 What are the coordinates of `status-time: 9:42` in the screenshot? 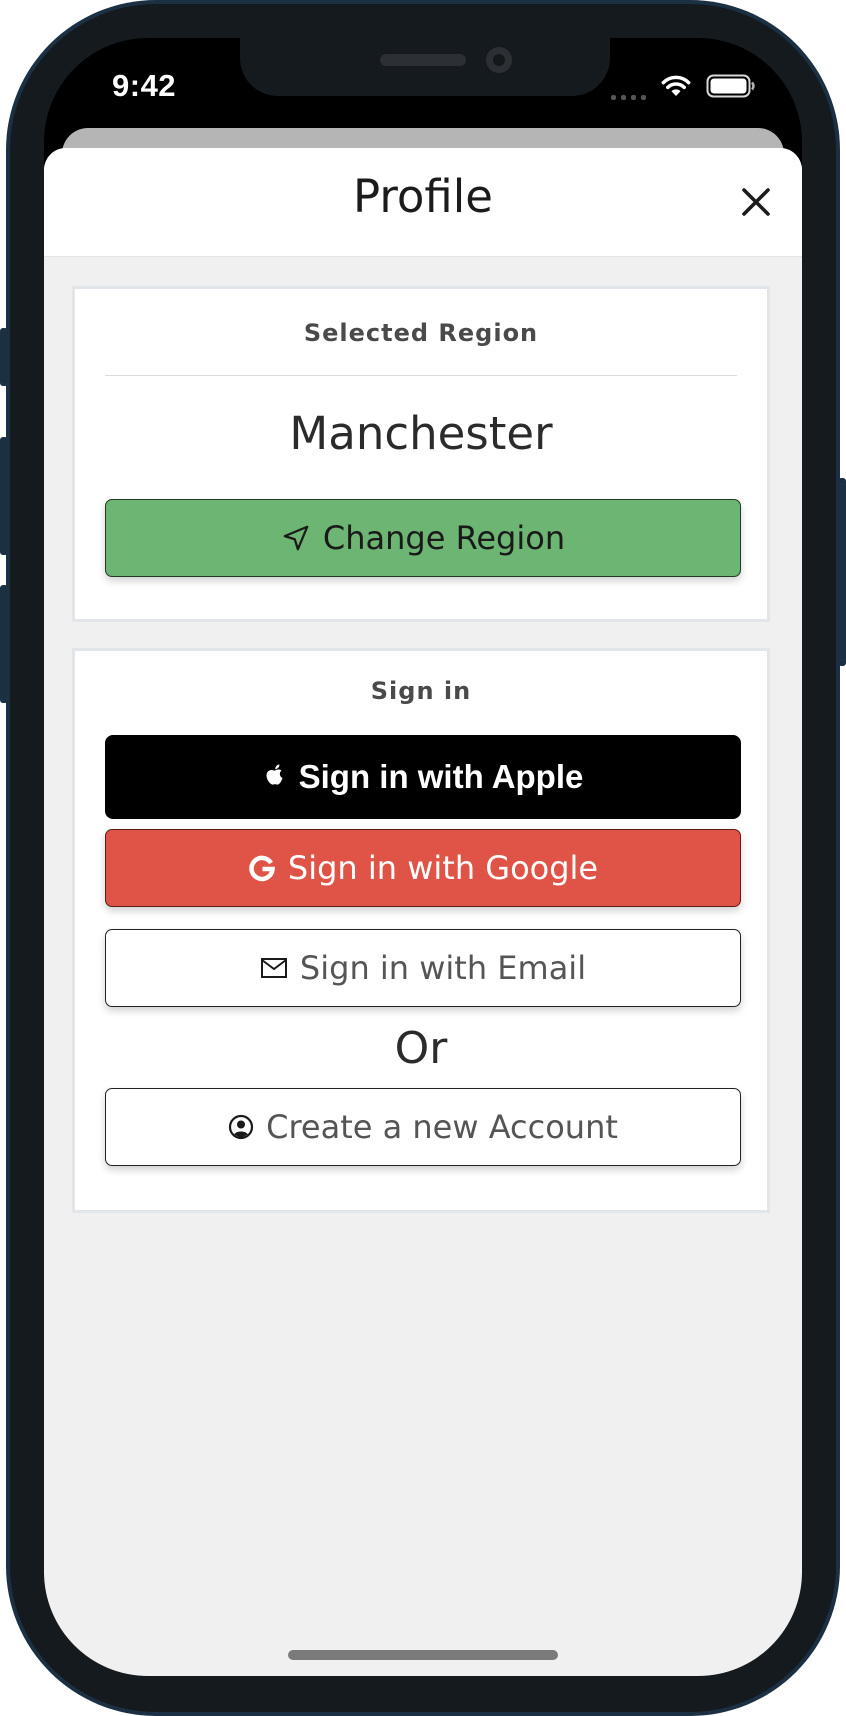 It's located at (144, 85).